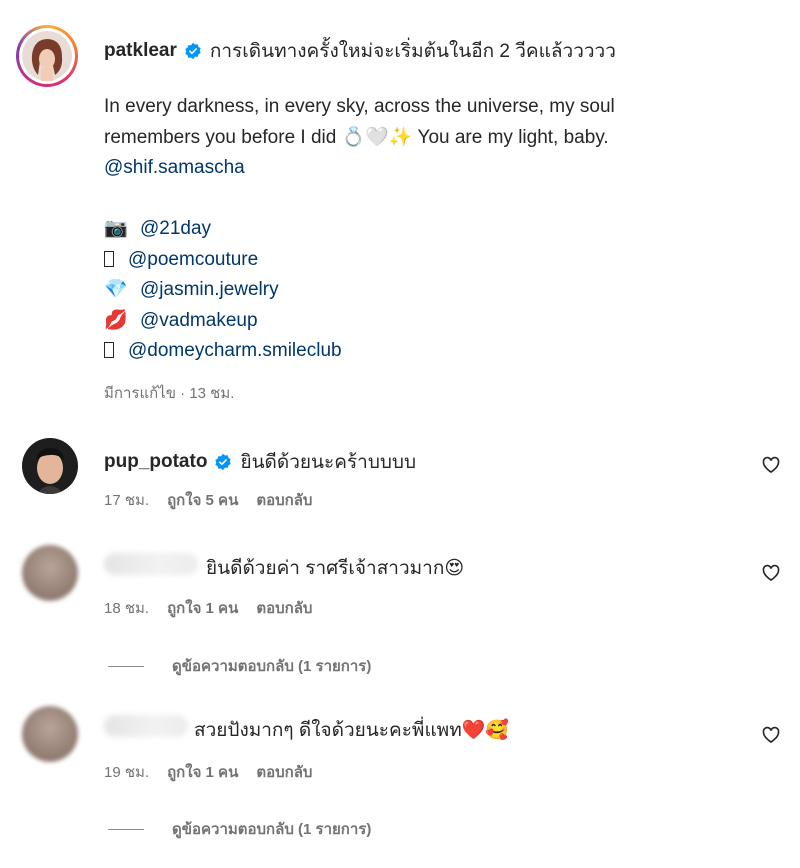 This screenshot has width=800, height=868. I want to click on camera-icon: 📷, so click(116, 228).